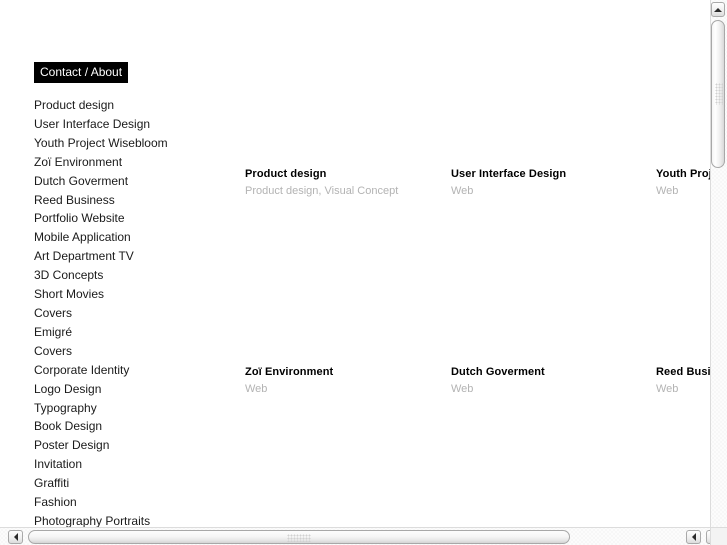  Describe the element at coordinates (498, 381) in the screenshot. I see `project-card: Dutch Goverment Web` at that location.